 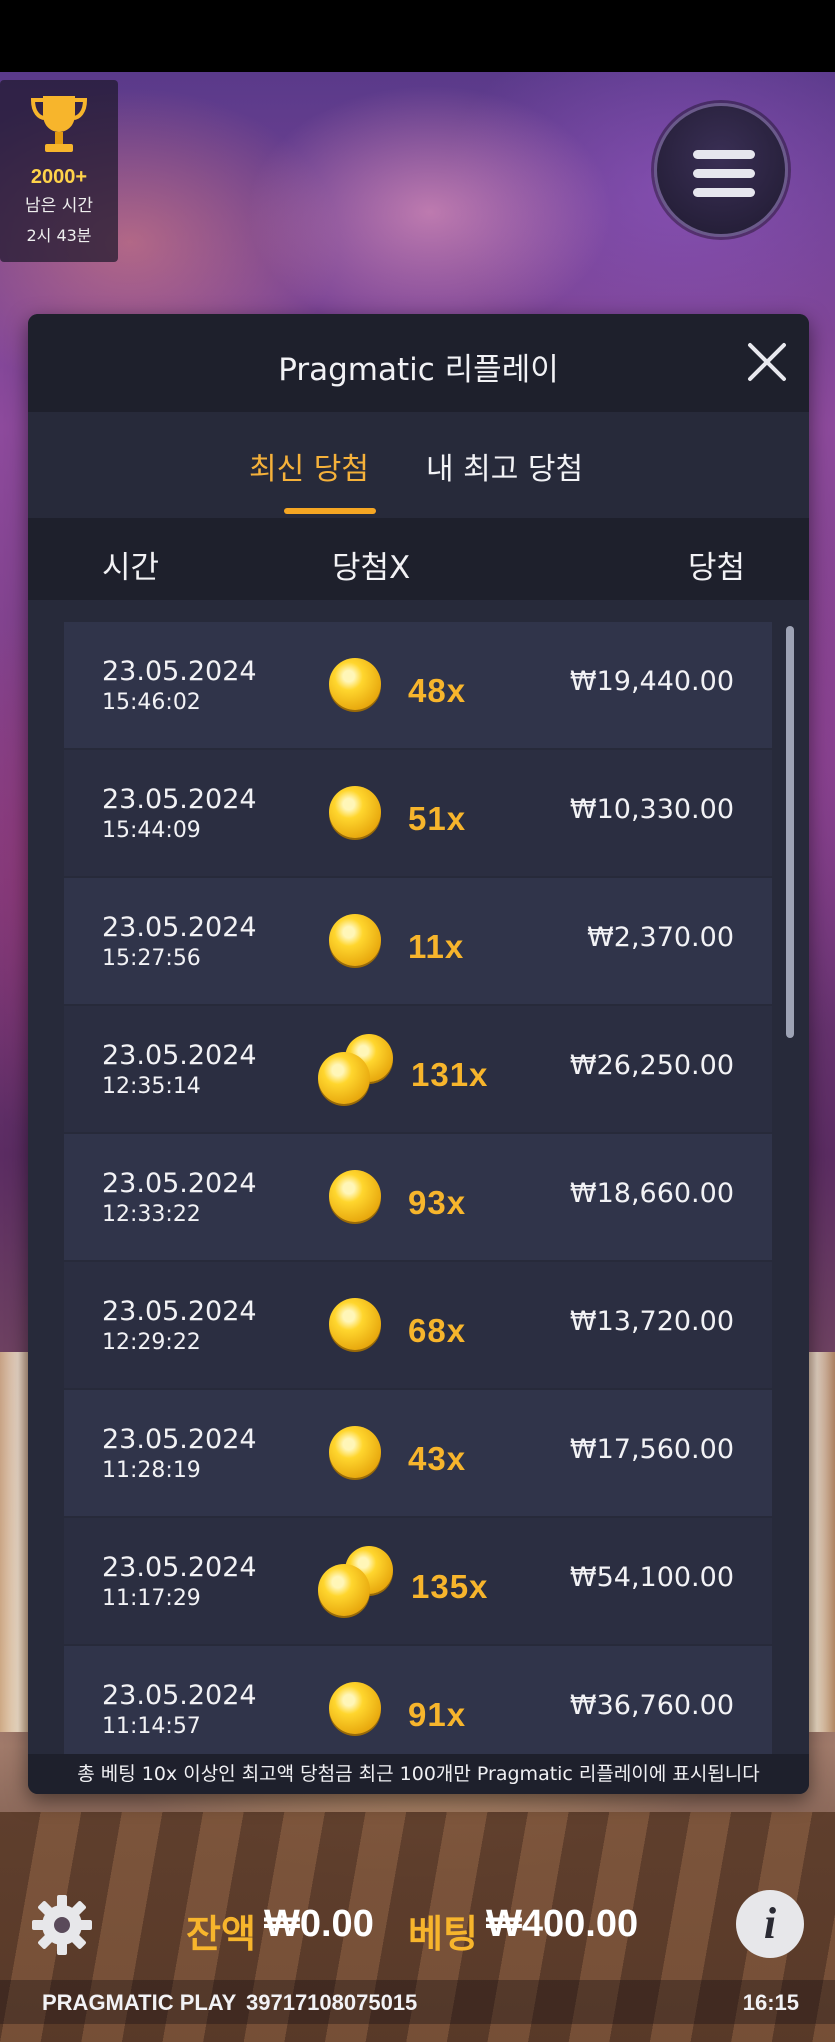 What do you see at coordinates (437, 1202) in the screenshot?
I see `win-multiplier: 93x` at bounding box center [437, 1202].